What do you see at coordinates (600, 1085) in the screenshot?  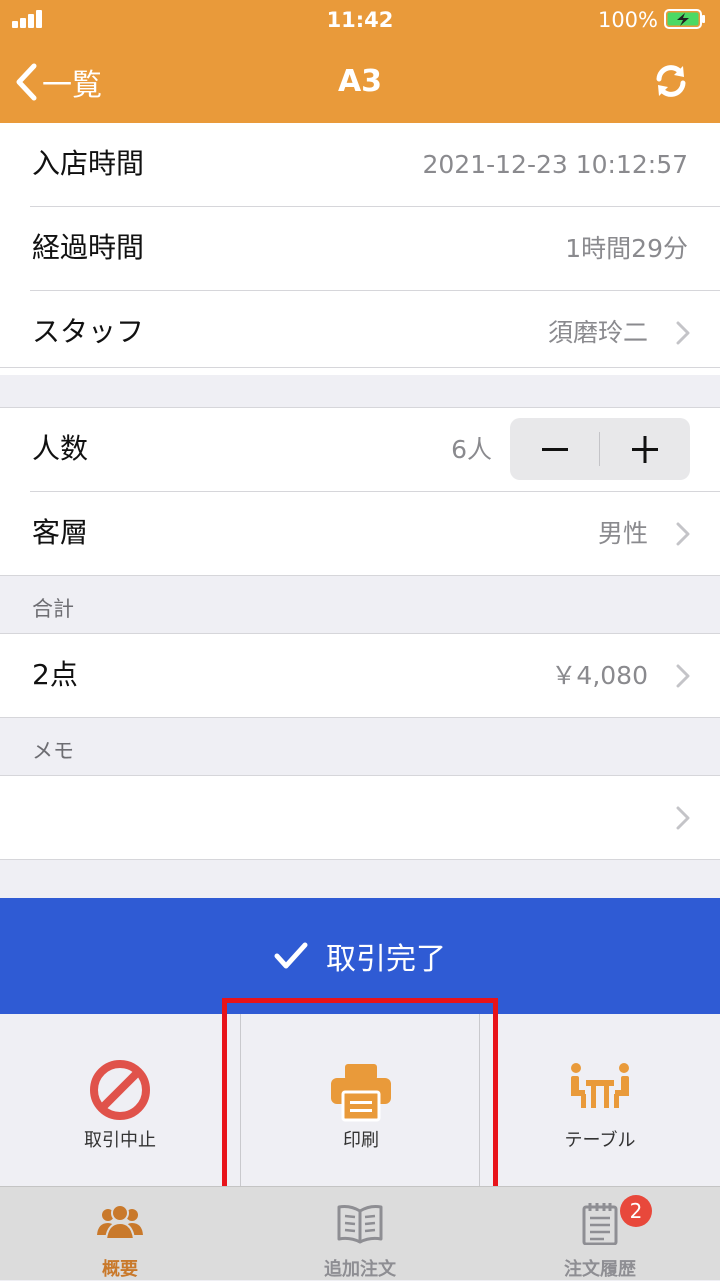 I see `table-seating-icon` at bounding box center [600, 1085].